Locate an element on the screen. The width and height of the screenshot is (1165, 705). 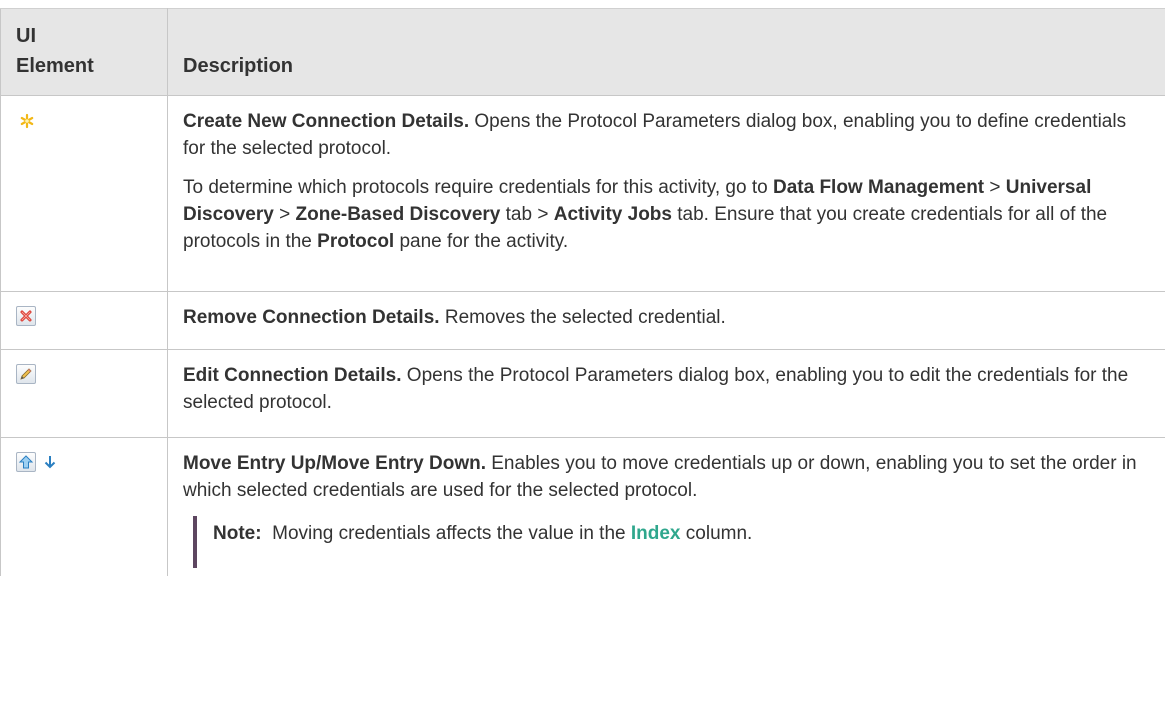
move-up-icon is located at coordinates (26, 462).